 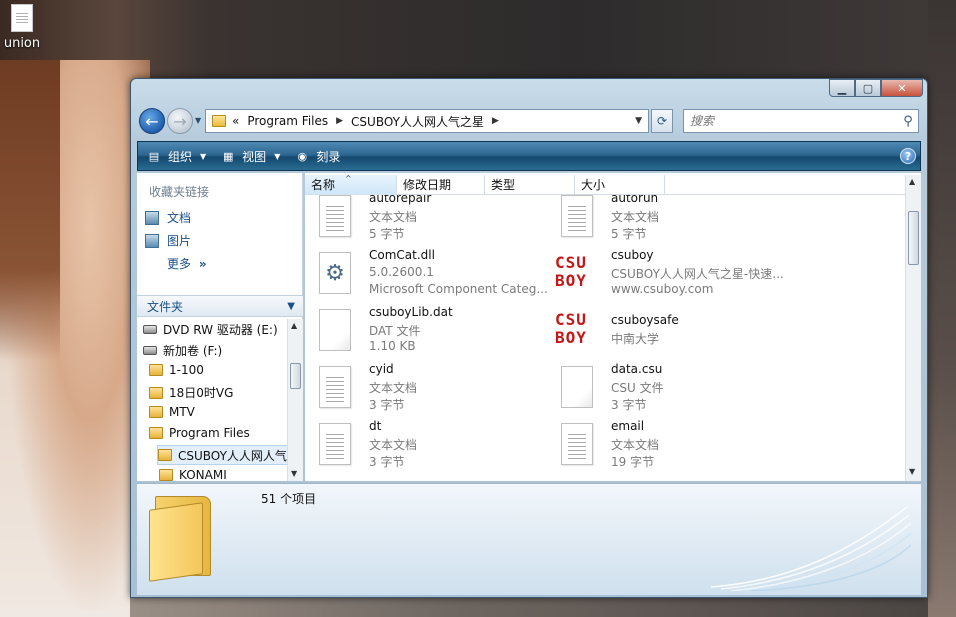 What do you see at coordinates (186, 370) in the screenshot?
I see `tree-item-label: 1-100` at bounding box center [186, 370].